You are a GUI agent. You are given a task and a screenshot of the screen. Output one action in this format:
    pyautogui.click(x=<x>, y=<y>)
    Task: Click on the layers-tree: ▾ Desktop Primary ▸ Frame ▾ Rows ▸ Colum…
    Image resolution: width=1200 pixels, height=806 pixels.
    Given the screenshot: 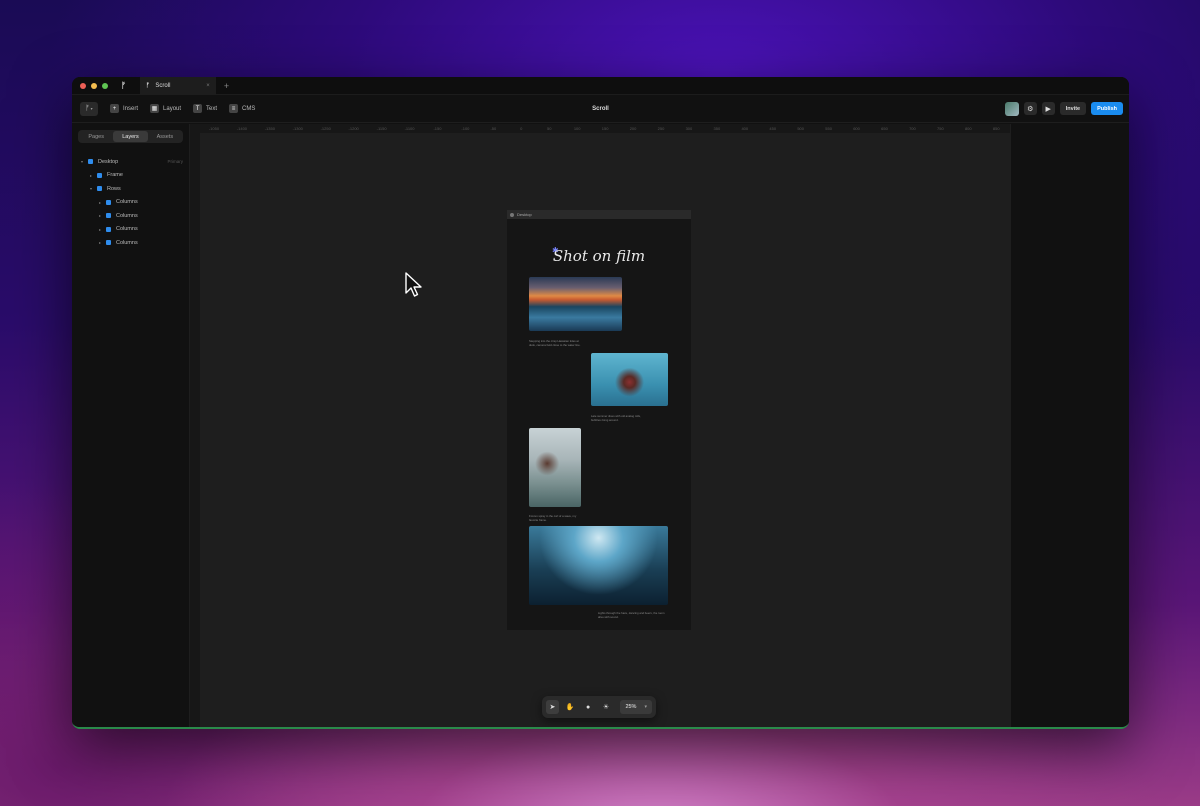 What is the action you would take?
    pyautogui.click(x=130, y=202)
    